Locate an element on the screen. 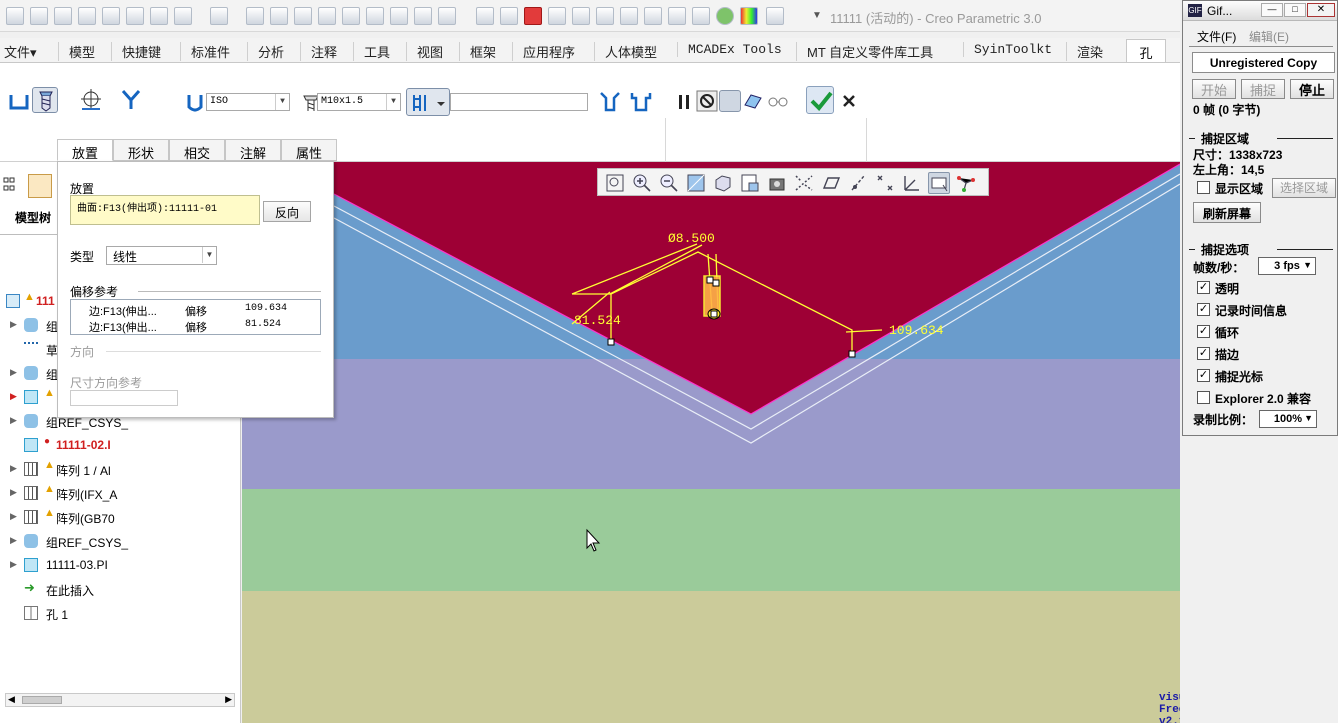  open-icon is located at coordinates (63, 16).